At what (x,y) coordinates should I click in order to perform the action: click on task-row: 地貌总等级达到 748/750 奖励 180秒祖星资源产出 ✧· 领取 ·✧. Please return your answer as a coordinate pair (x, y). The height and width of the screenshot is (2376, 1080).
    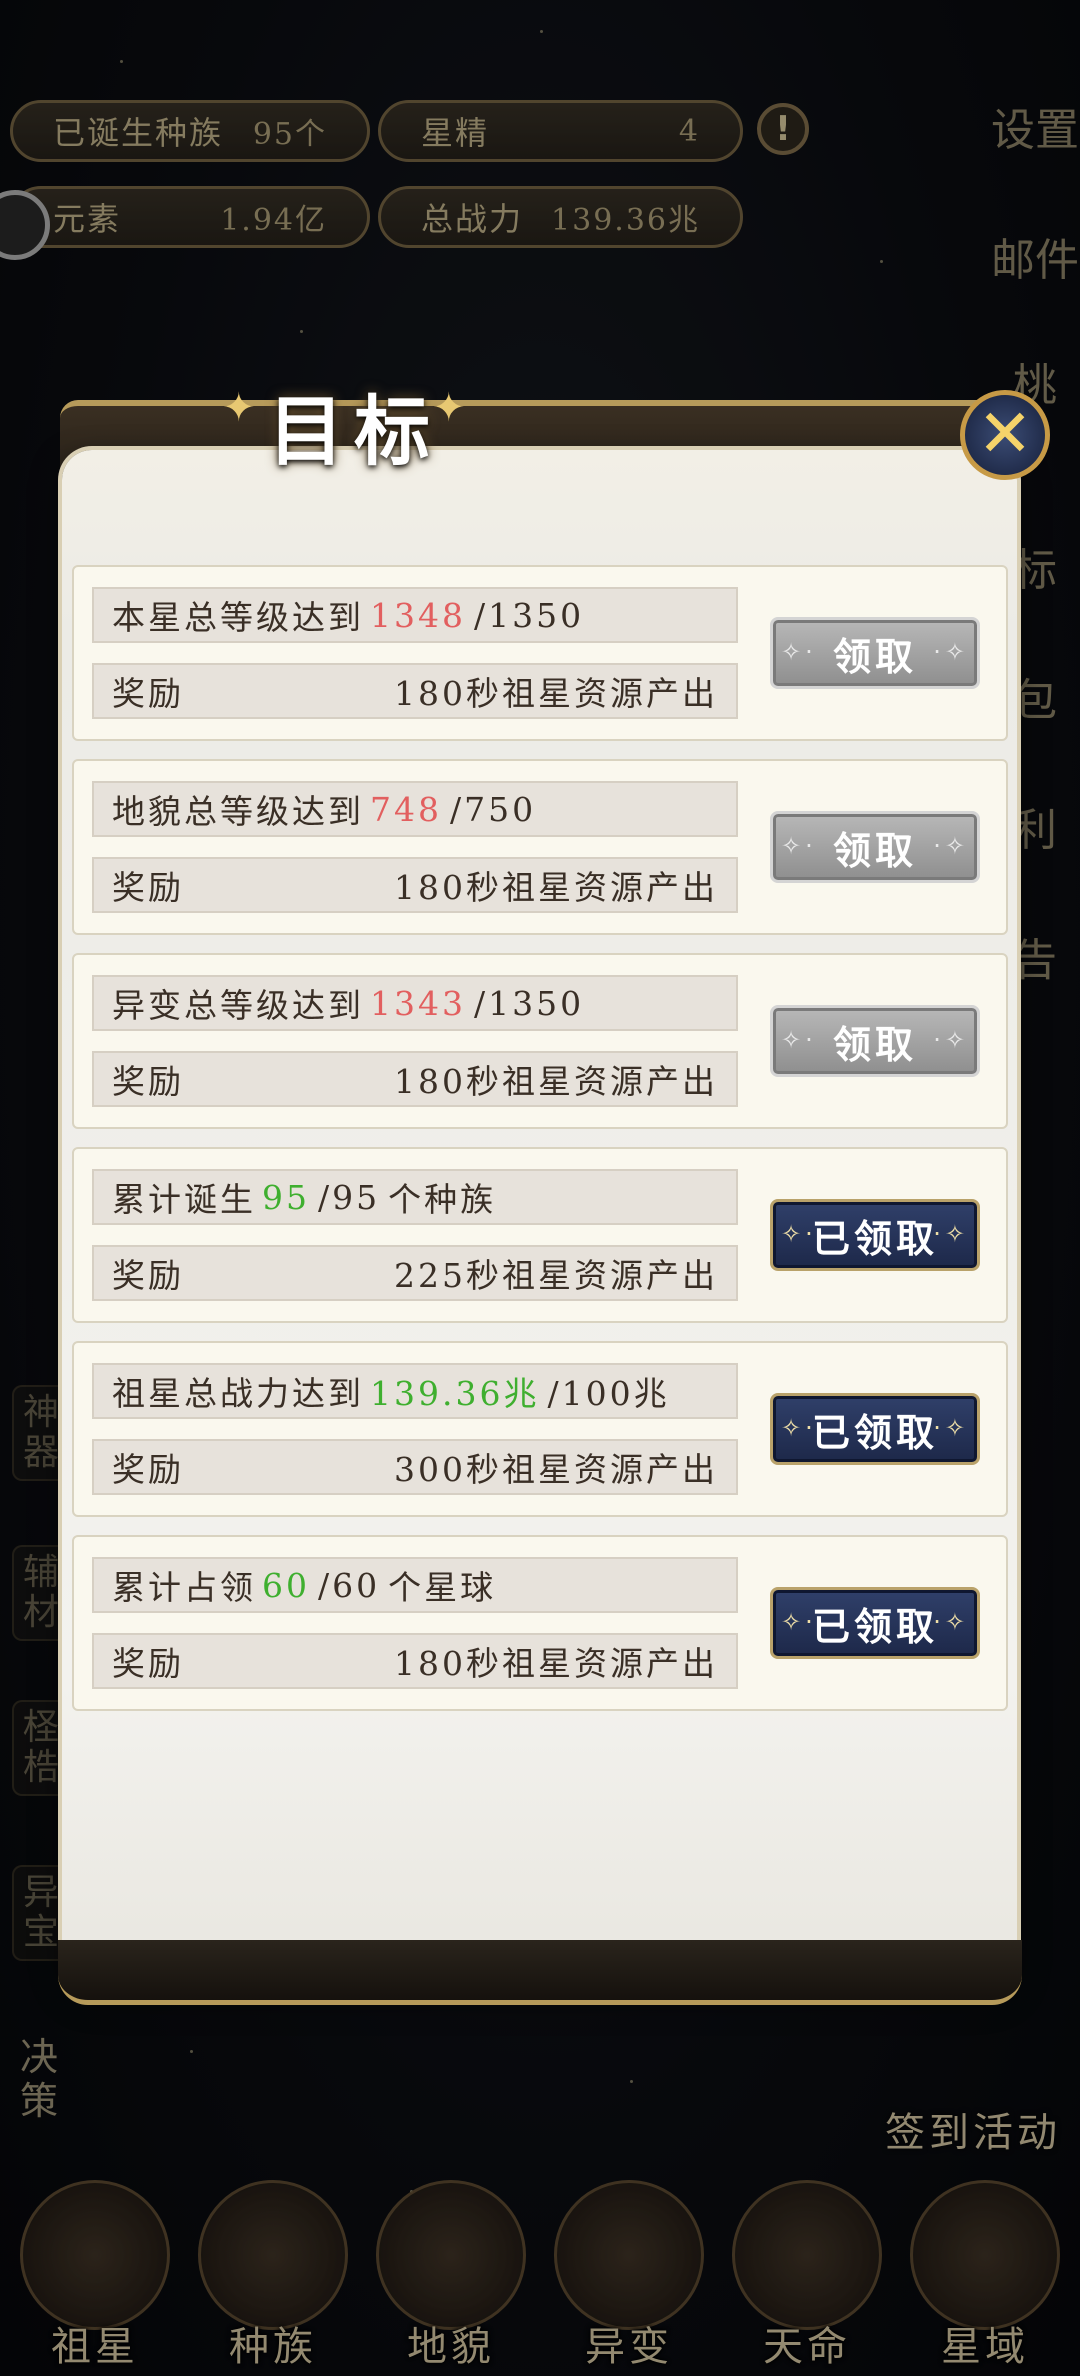
    Looking at the image, I should click on (540, 847).